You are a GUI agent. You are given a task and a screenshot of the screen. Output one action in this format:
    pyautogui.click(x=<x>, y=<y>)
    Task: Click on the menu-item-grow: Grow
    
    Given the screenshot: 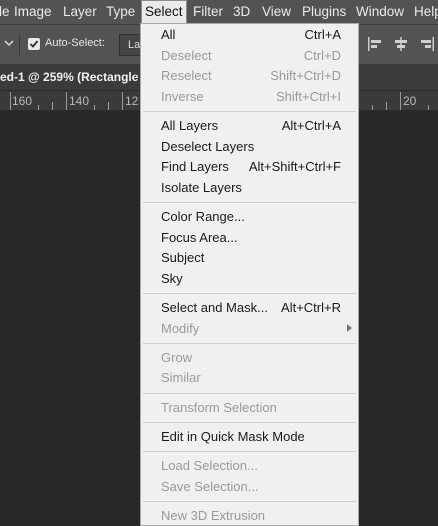 What is the action you would take?
    pyautogui.click(x=249, y=358)
    